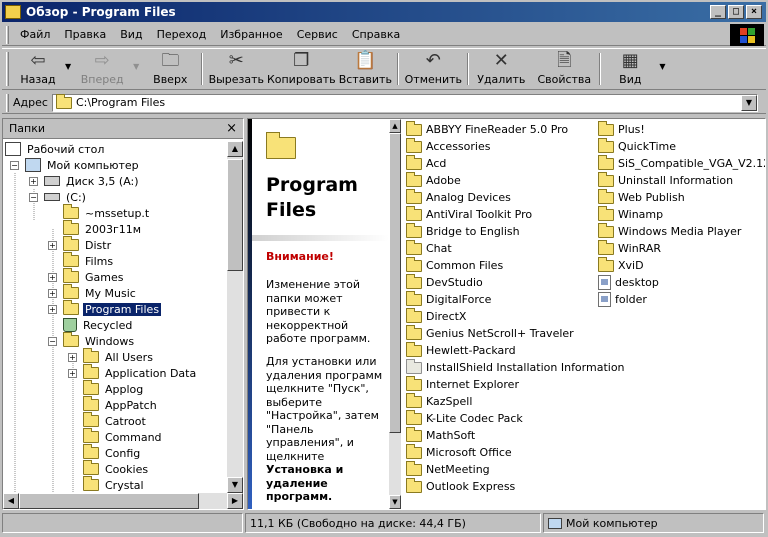  Describe the element at coordinates (681, 163) in the screenshot. I see `list-item: SiS_Compatible_VGA_V2.12` at that location.